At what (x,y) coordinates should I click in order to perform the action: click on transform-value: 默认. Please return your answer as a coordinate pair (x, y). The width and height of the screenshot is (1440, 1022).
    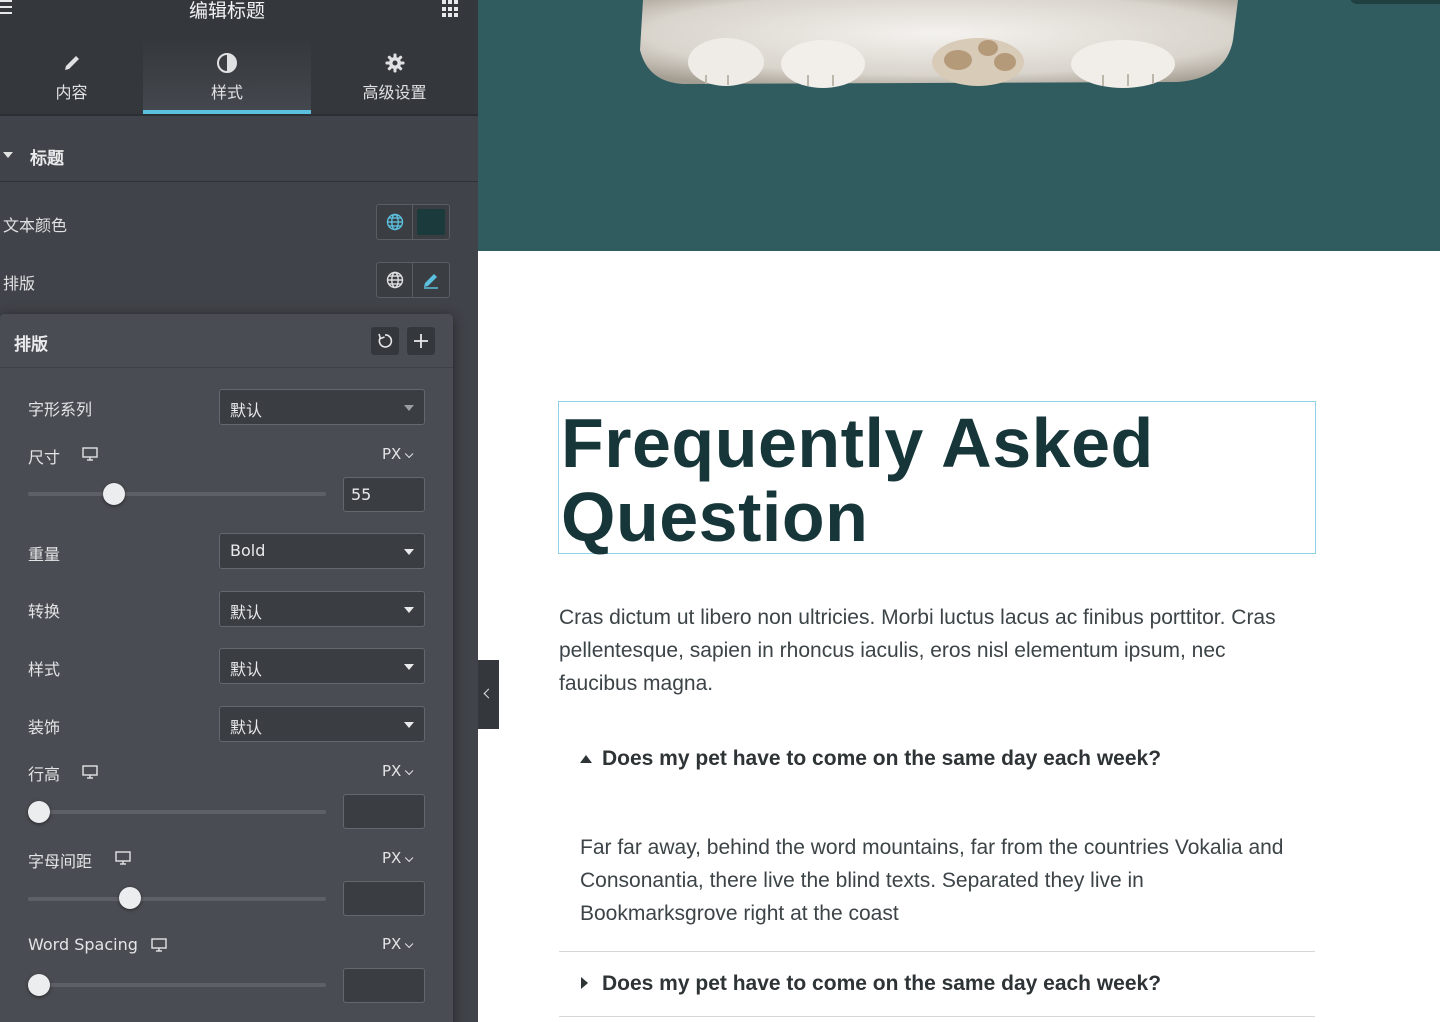
    Looking at the image, I should click on (246, 612).